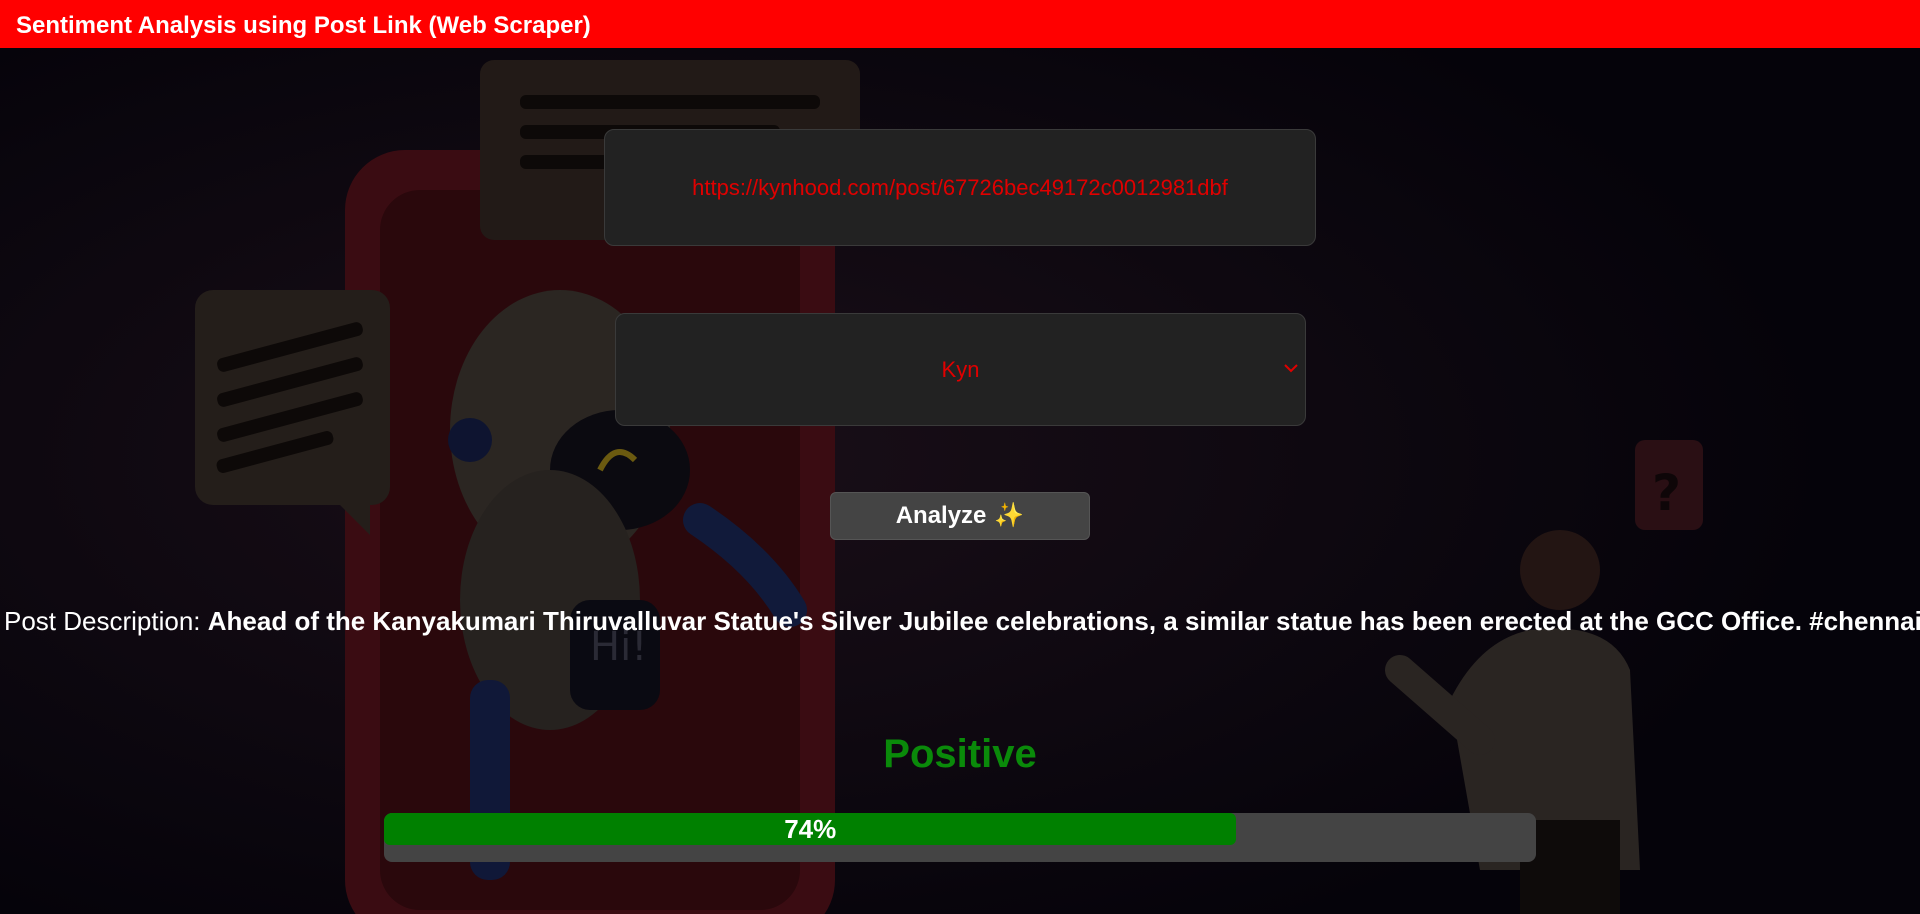 The width and height of the screenshot is (1920, 914). Describe the element at coordinates (810, 829) in the screenshot. I see `confidence-percent-label: 74%` at that location.